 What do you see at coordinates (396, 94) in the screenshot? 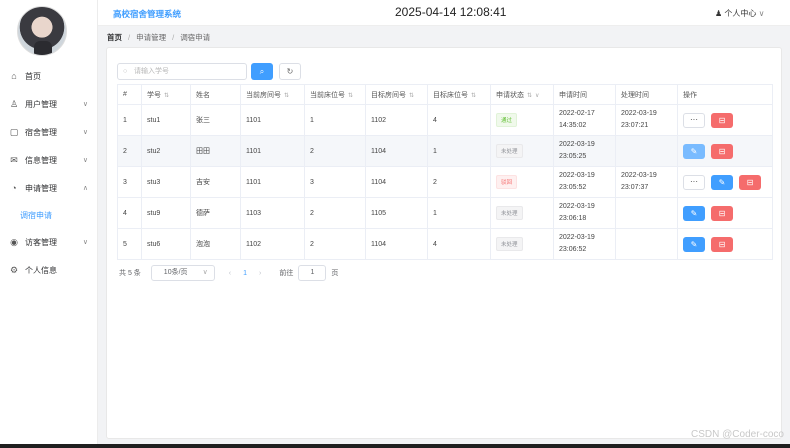
I see `col-target-room: 目标房间号 ⇅` at bounding box center [396, 94].